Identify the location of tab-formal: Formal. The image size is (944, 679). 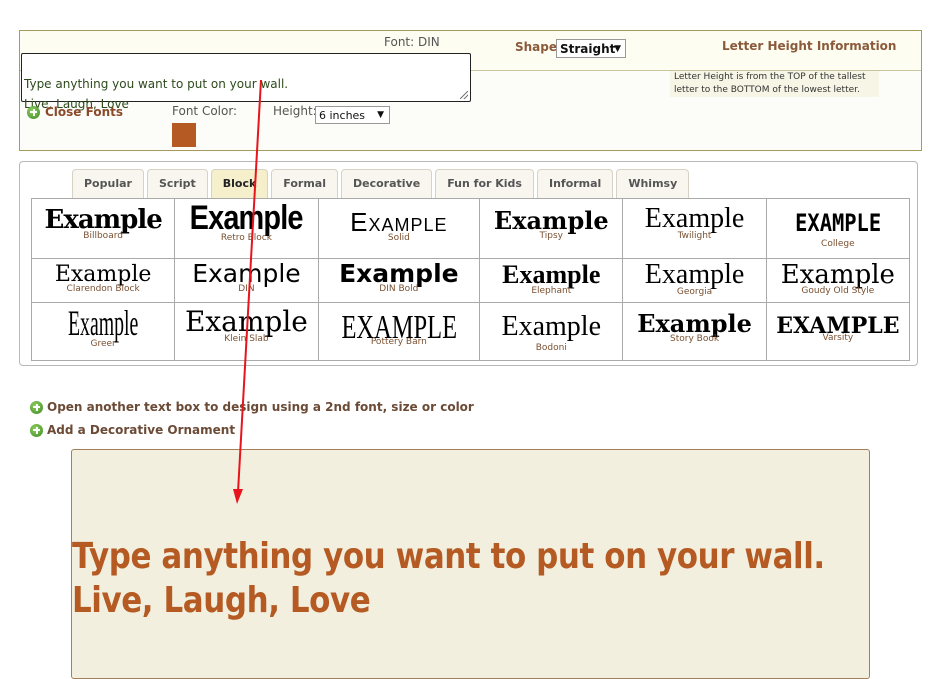
(305, 183).